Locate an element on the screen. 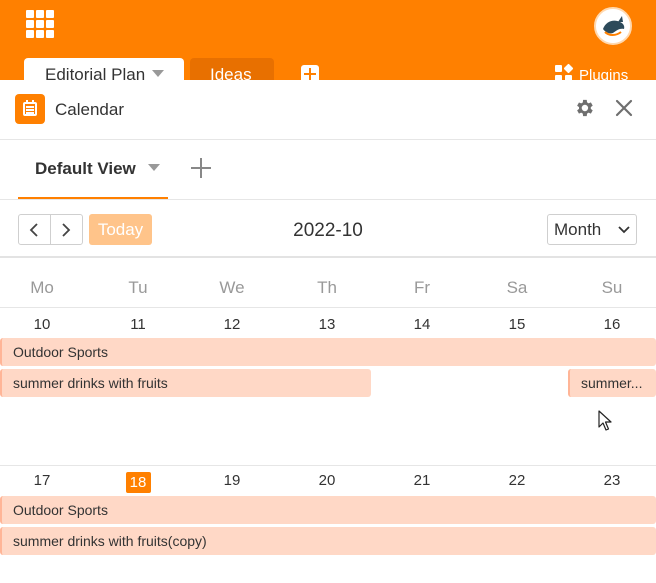 The width and height of the screenshot is (656, 583). calendar-event: summer drinks with fruits is located at coordinates (185, 383).